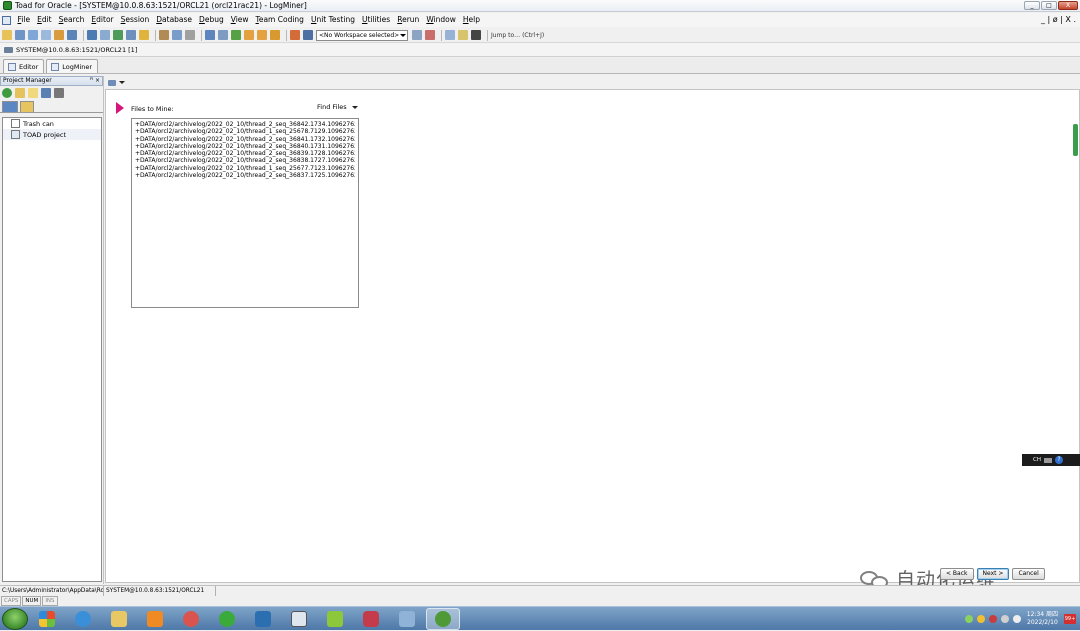 Image resolution: width=1080 pixels, height=631 pixels. I want to click on grid-icon, so click(92, 35).